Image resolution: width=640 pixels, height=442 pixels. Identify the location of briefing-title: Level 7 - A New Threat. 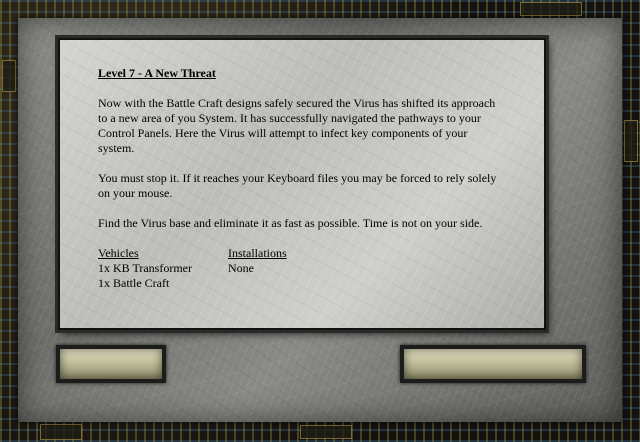
(157, 73).